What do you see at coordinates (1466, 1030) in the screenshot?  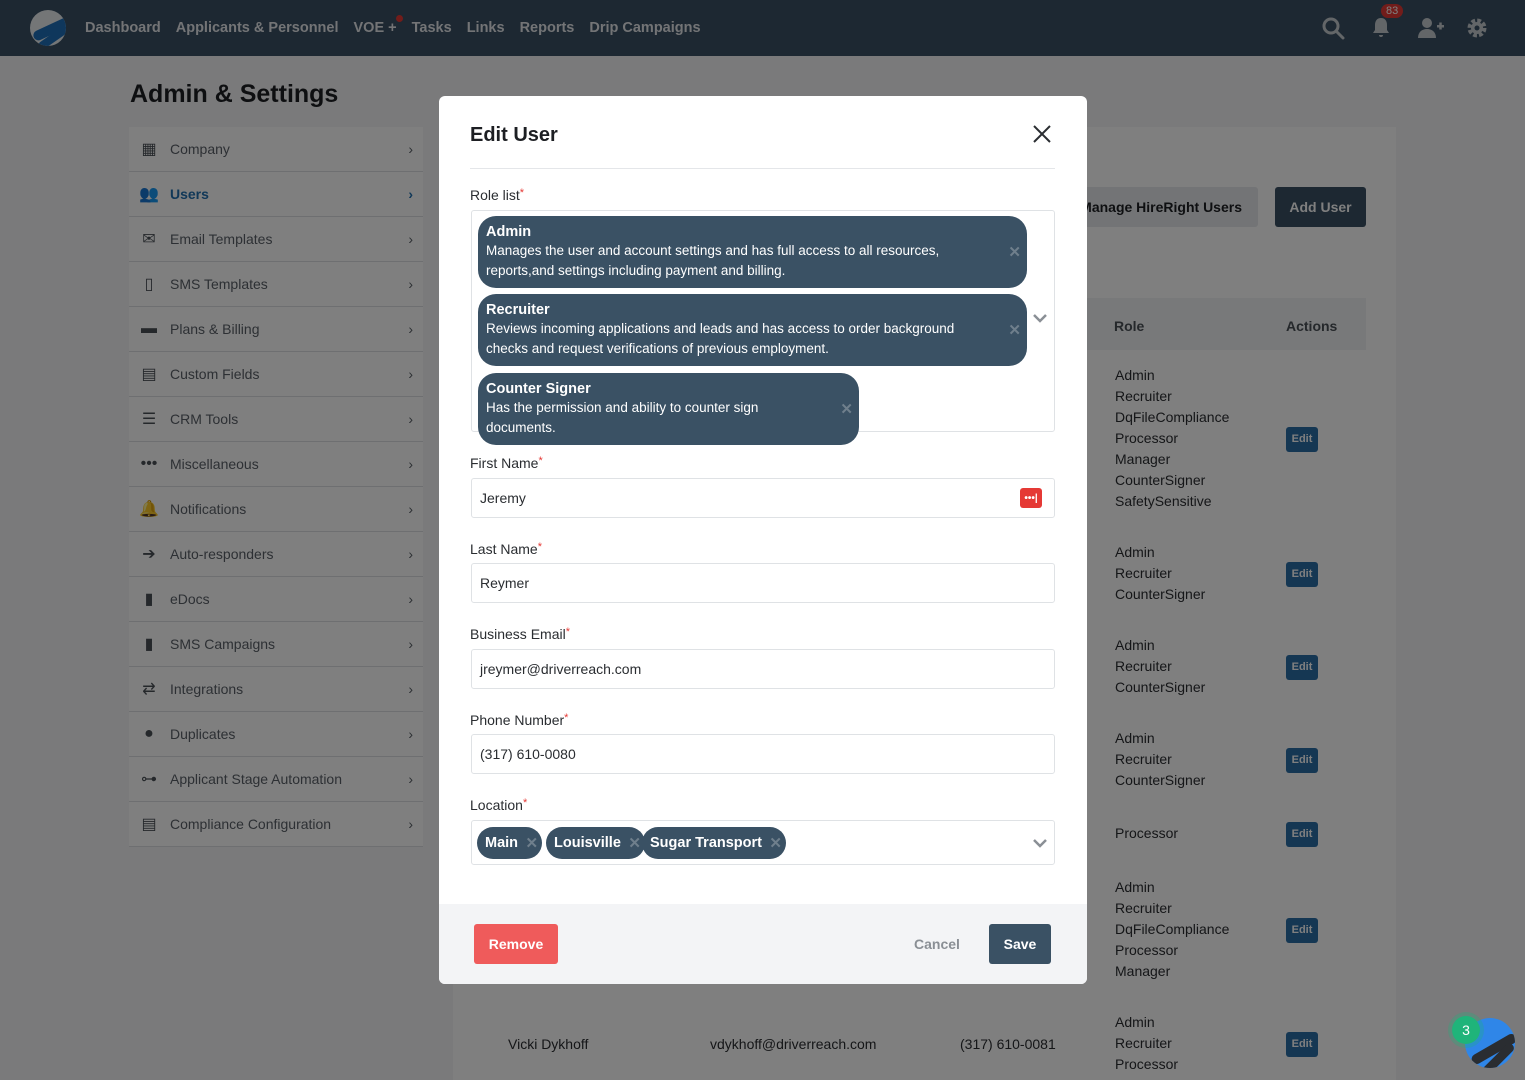 I see `chat-unread-badge: 3` at bounding box center [1466, 1030].